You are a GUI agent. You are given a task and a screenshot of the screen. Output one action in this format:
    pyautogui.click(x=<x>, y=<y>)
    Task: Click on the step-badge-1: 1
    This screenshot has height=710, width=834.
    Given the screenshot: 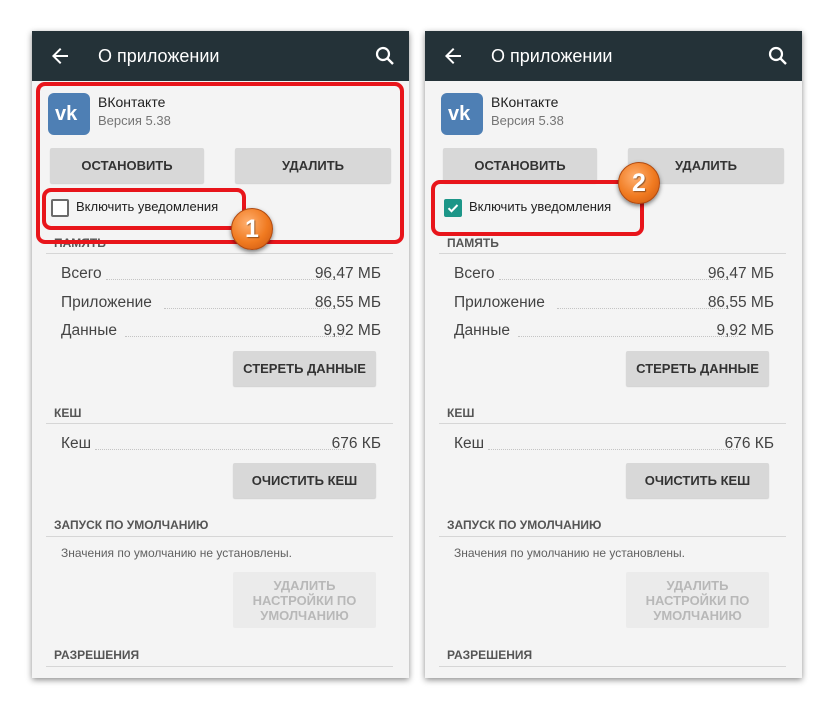 What is the action you would take?
    pyautogui.click(x=252, y=229)
    